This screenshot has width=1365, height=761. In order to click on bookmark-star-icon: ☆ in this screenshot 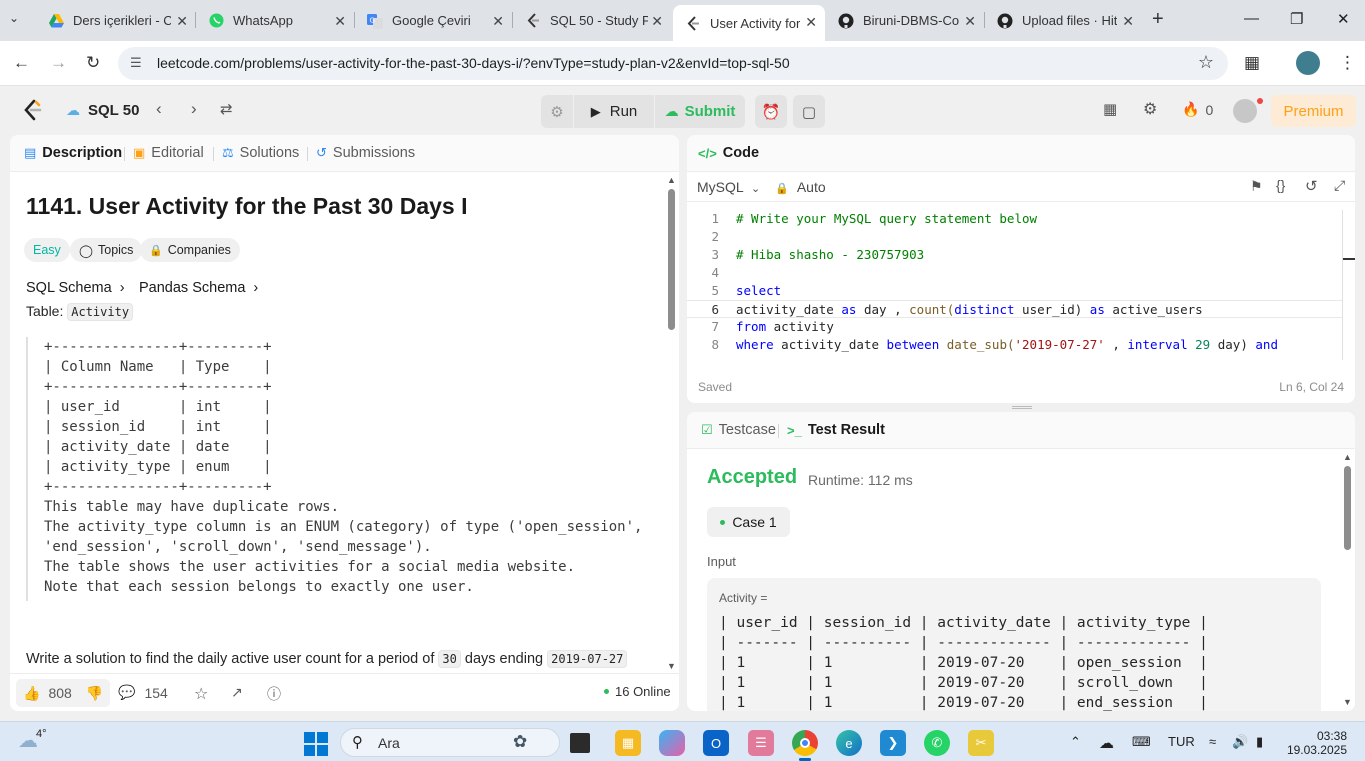, I will do `click(1206, 62)`.